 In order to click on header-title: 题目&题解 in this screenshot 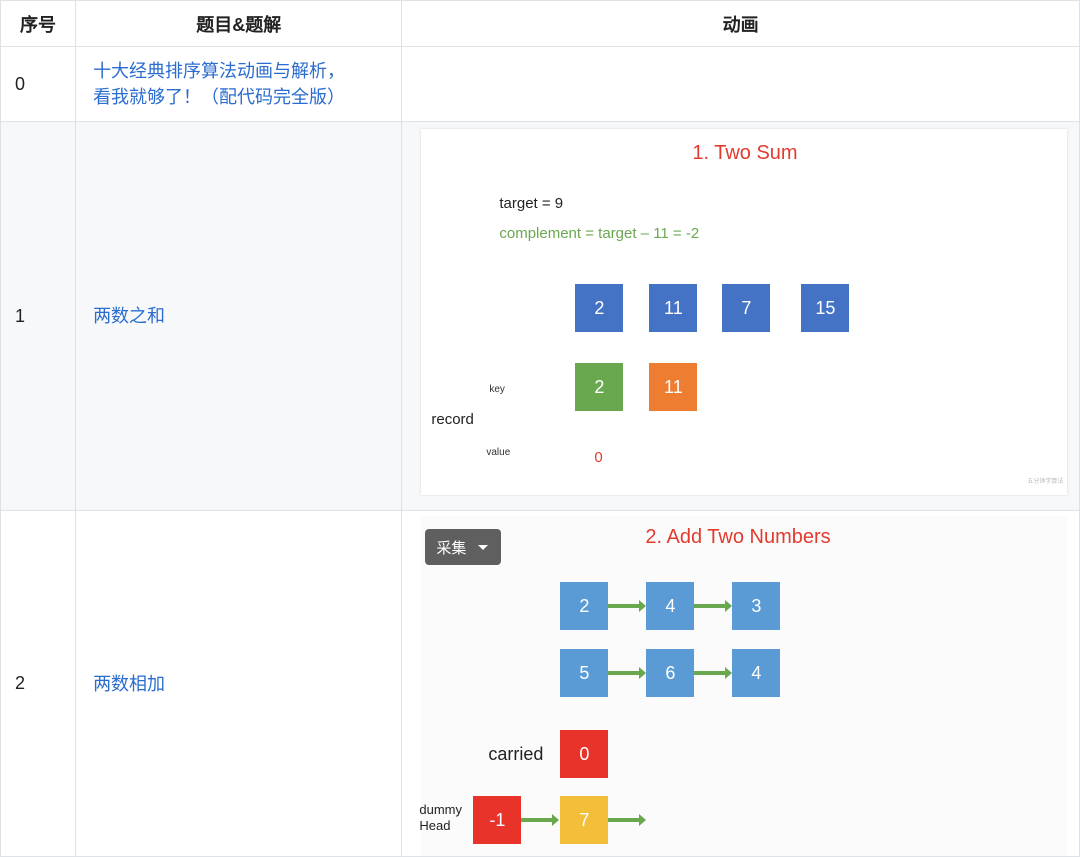, I will do `click(239, 23)`.